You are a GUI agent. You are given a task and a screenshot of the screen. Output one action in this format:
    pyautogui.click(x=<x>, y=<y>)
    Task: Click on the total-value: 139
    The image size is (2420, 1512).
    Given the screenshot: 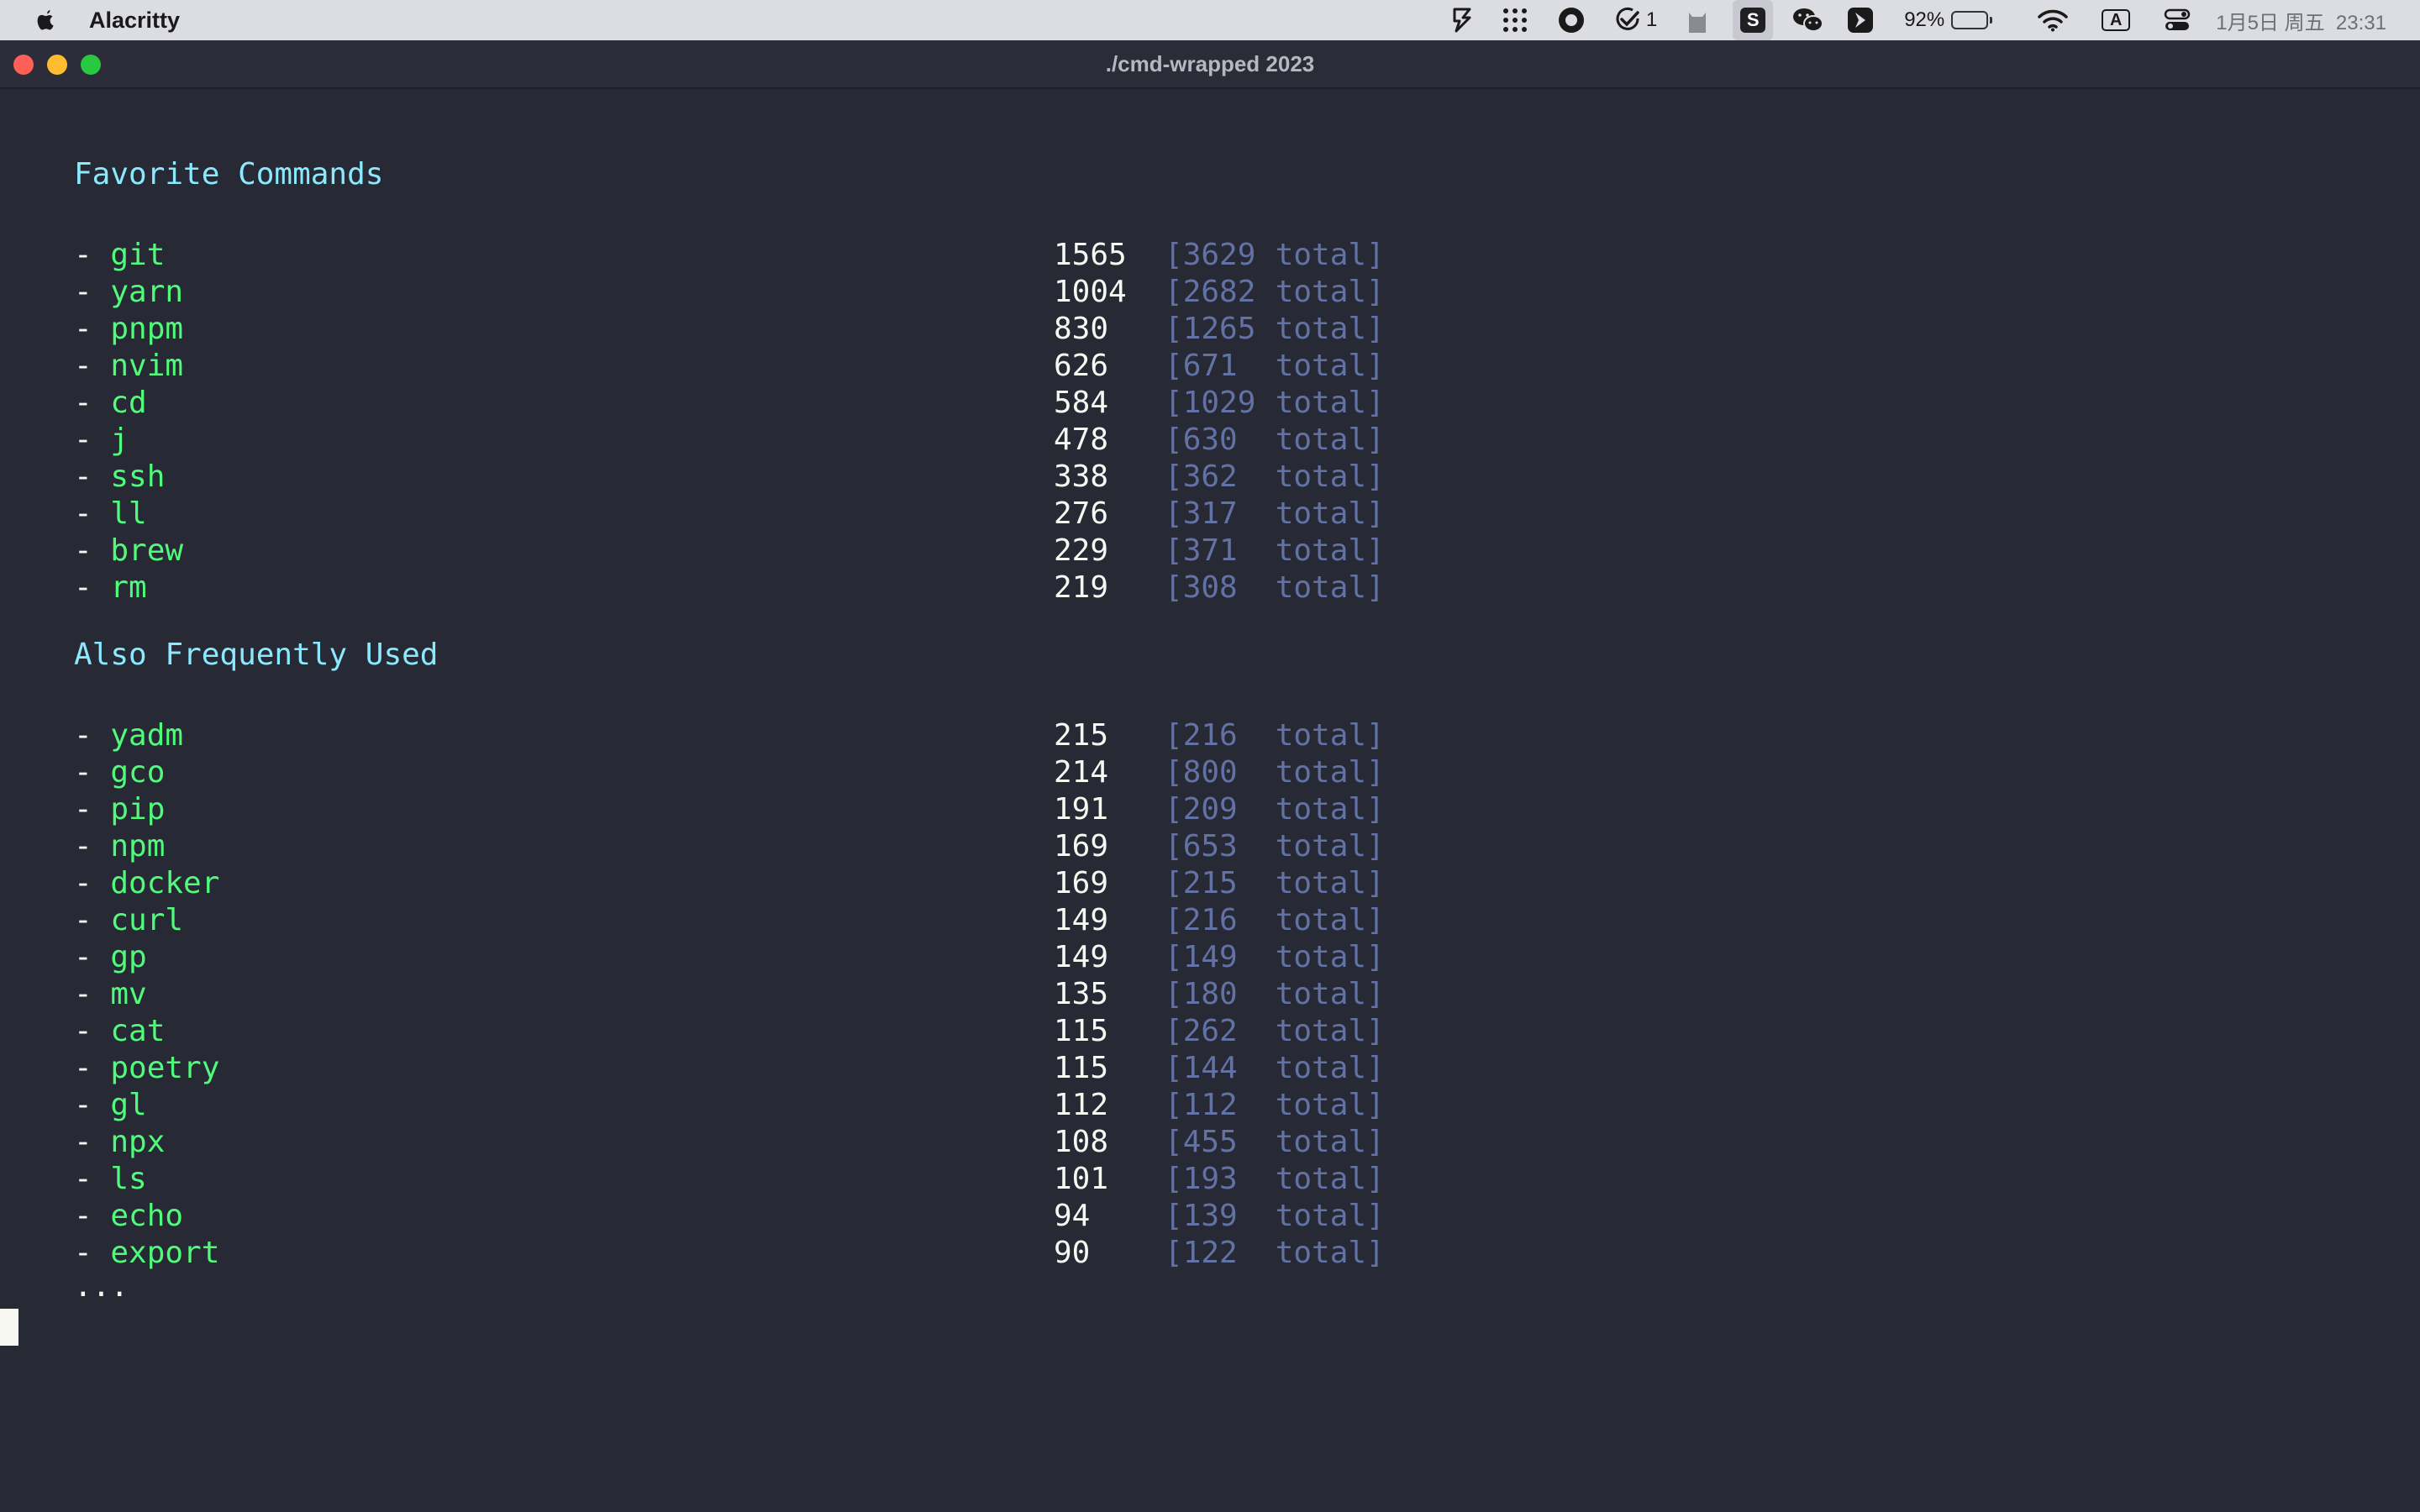 What is the action you would take?
    pyautogui.click(x=1210, y=1216)
    